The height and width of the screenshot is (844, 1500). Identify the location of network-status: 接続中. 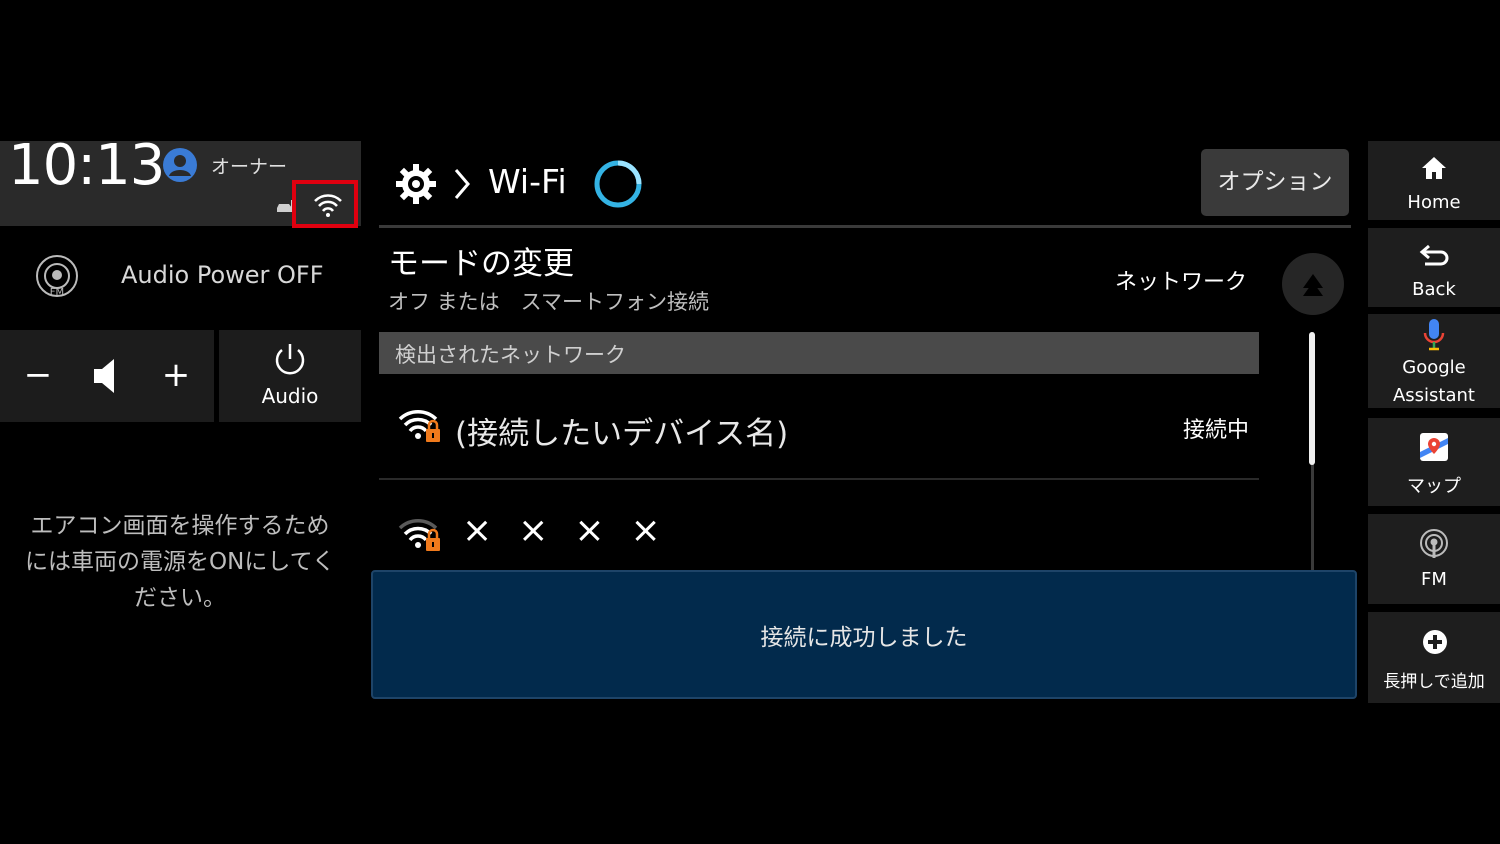
(1216, 430).